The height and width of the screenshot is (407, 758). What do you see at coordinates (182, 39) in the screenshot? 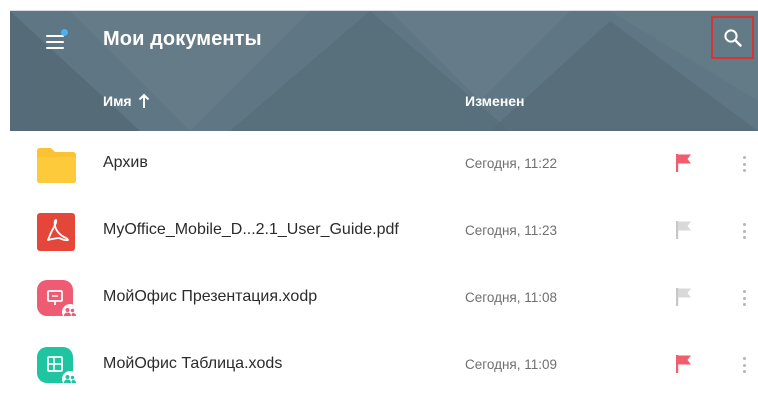
I see `page-title: Мои документы` at bounding box center [182, 39].